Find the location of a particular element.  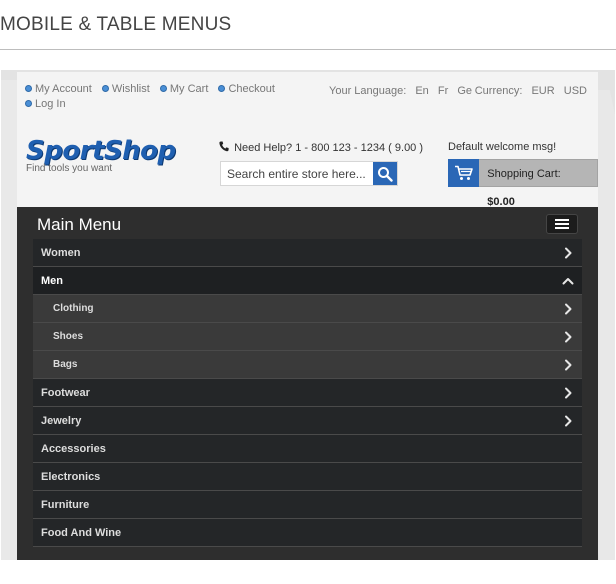

cart-label-text: Shopping Cart: is located at coordinates (524, 174).